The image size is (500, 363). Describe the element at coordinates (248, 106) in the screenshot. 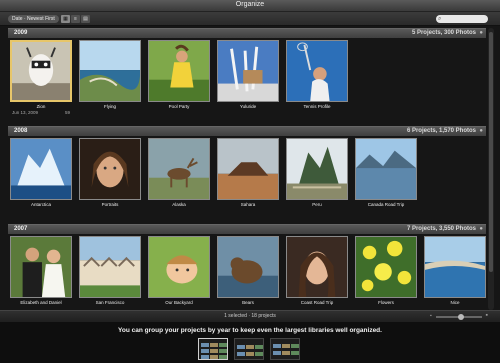

I see `project-name: Yuluride` at that location.